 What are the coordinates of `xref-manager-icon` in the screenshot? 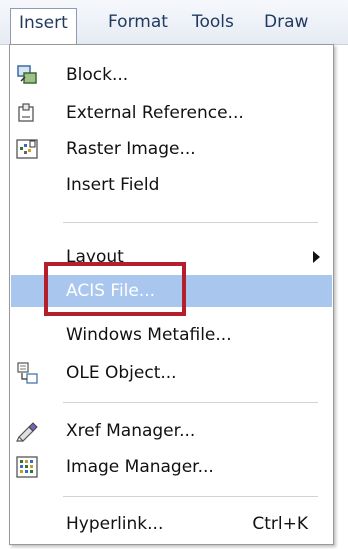 It's located at (27, 432).